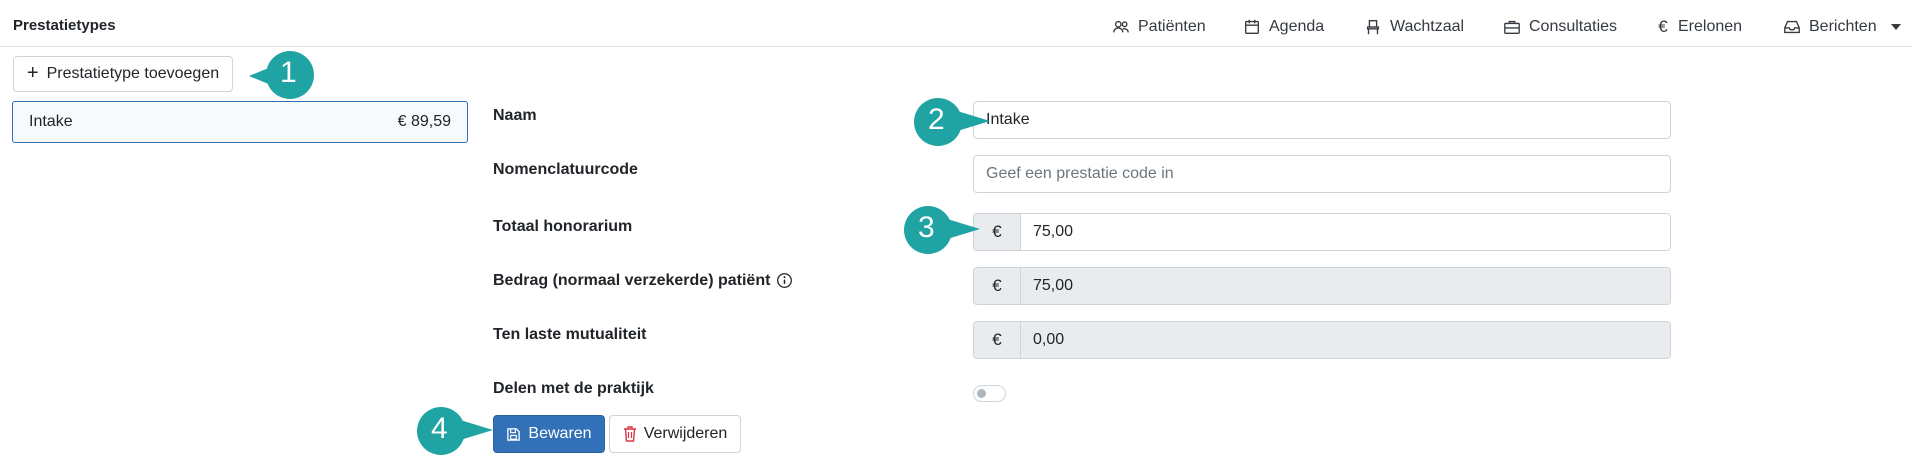  Describe the element at coordinates (64, 25) in the screenshot. I see `page-title: Prestatietypes` at that location.